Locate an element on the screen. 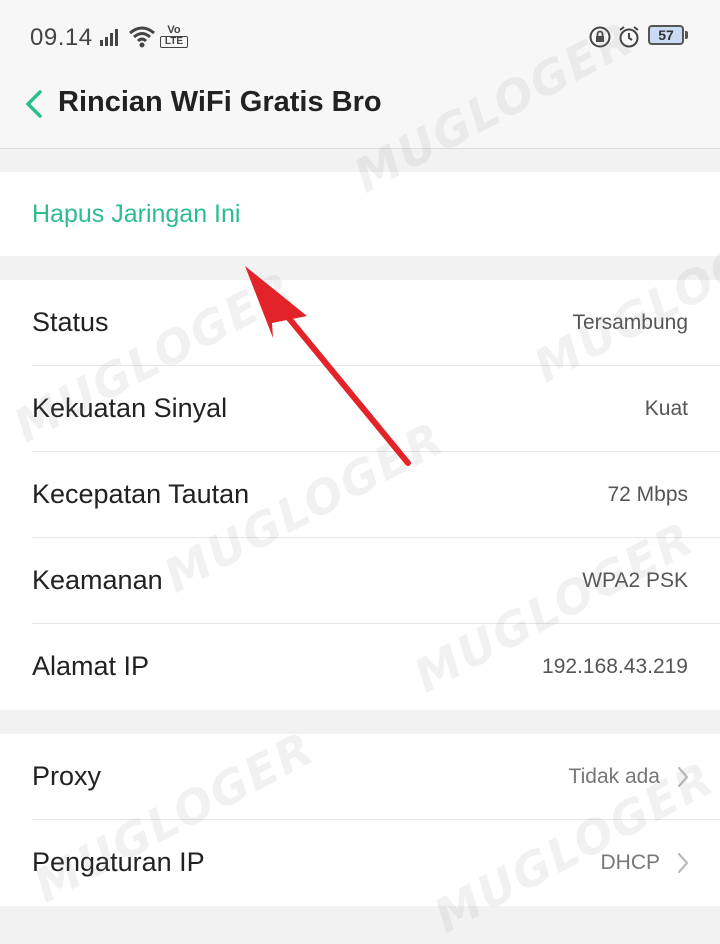 The width and height of the screenshot is (720, 944). security-label: Keamanan is located at coordinates (97, 580).